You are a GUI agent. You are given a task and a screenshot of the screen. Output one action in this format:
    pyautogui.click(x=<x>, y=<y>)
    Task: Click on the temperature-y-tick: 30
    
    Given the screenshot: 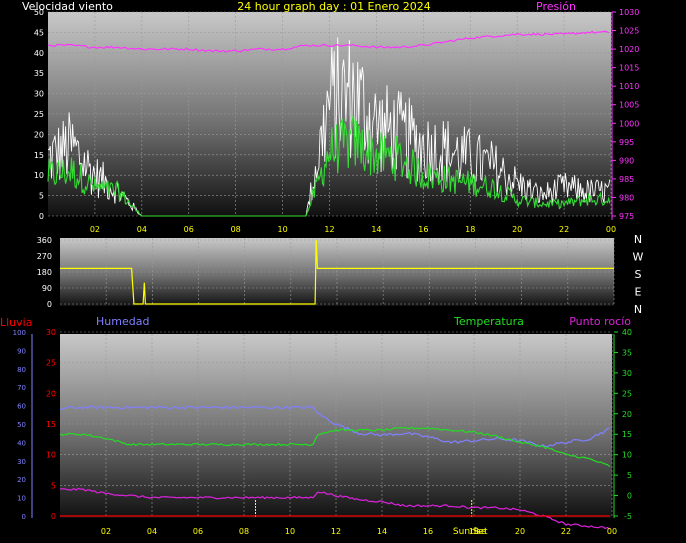 What is the action you would take?
    pyautogui.click(x=627, y=373)
    